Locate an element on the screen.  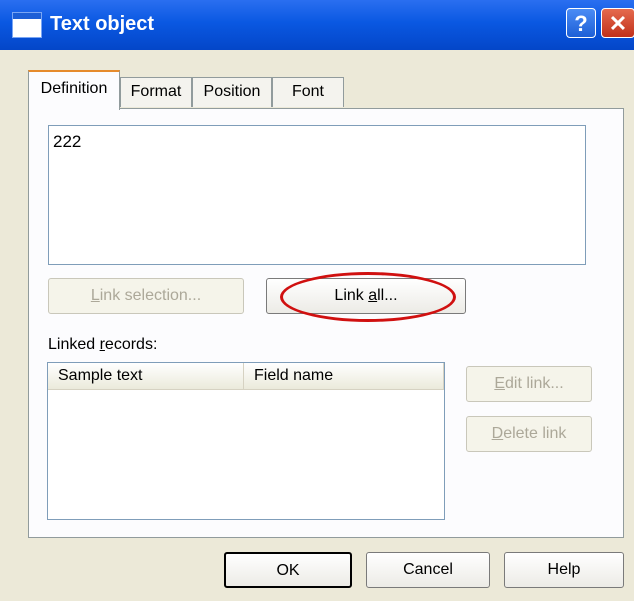
help-button: Help is located at coordinates (564, 570).